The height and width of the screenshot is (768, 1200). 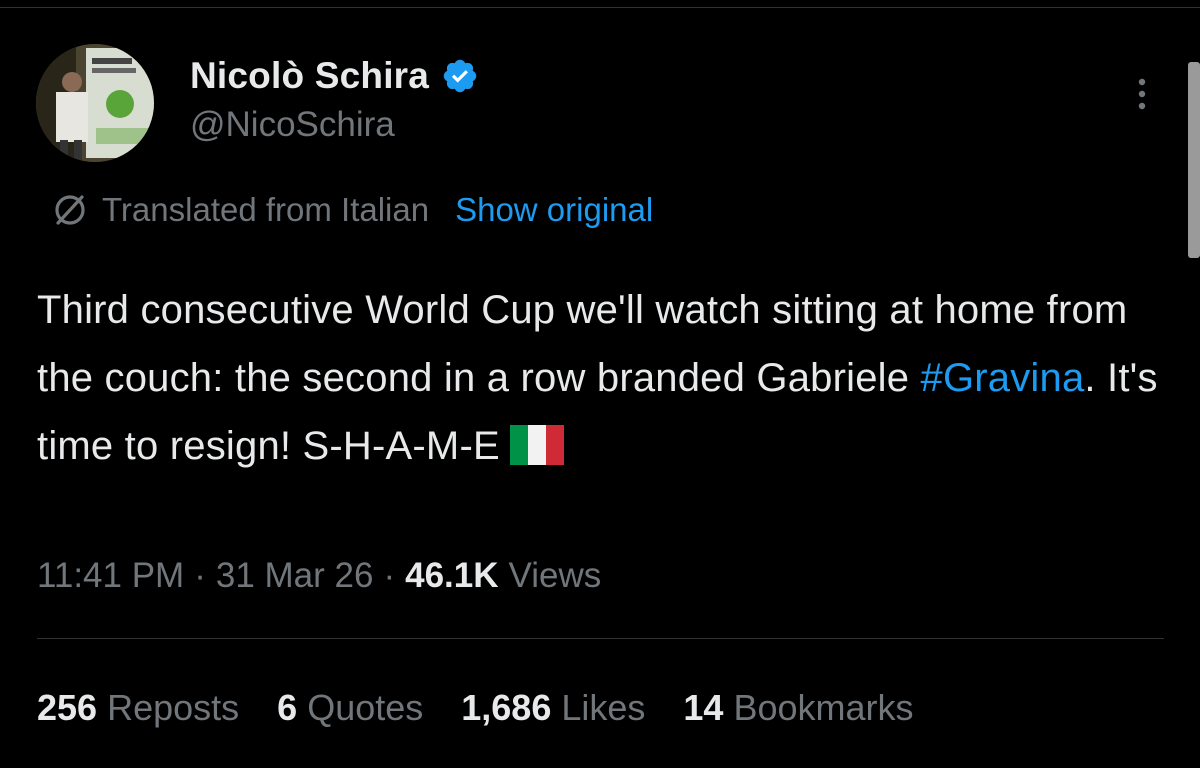 I want to click on tweet-meta: 11:41 PM · 31 Mar 26 · 46.1K Views, so click(x=319, y=576).